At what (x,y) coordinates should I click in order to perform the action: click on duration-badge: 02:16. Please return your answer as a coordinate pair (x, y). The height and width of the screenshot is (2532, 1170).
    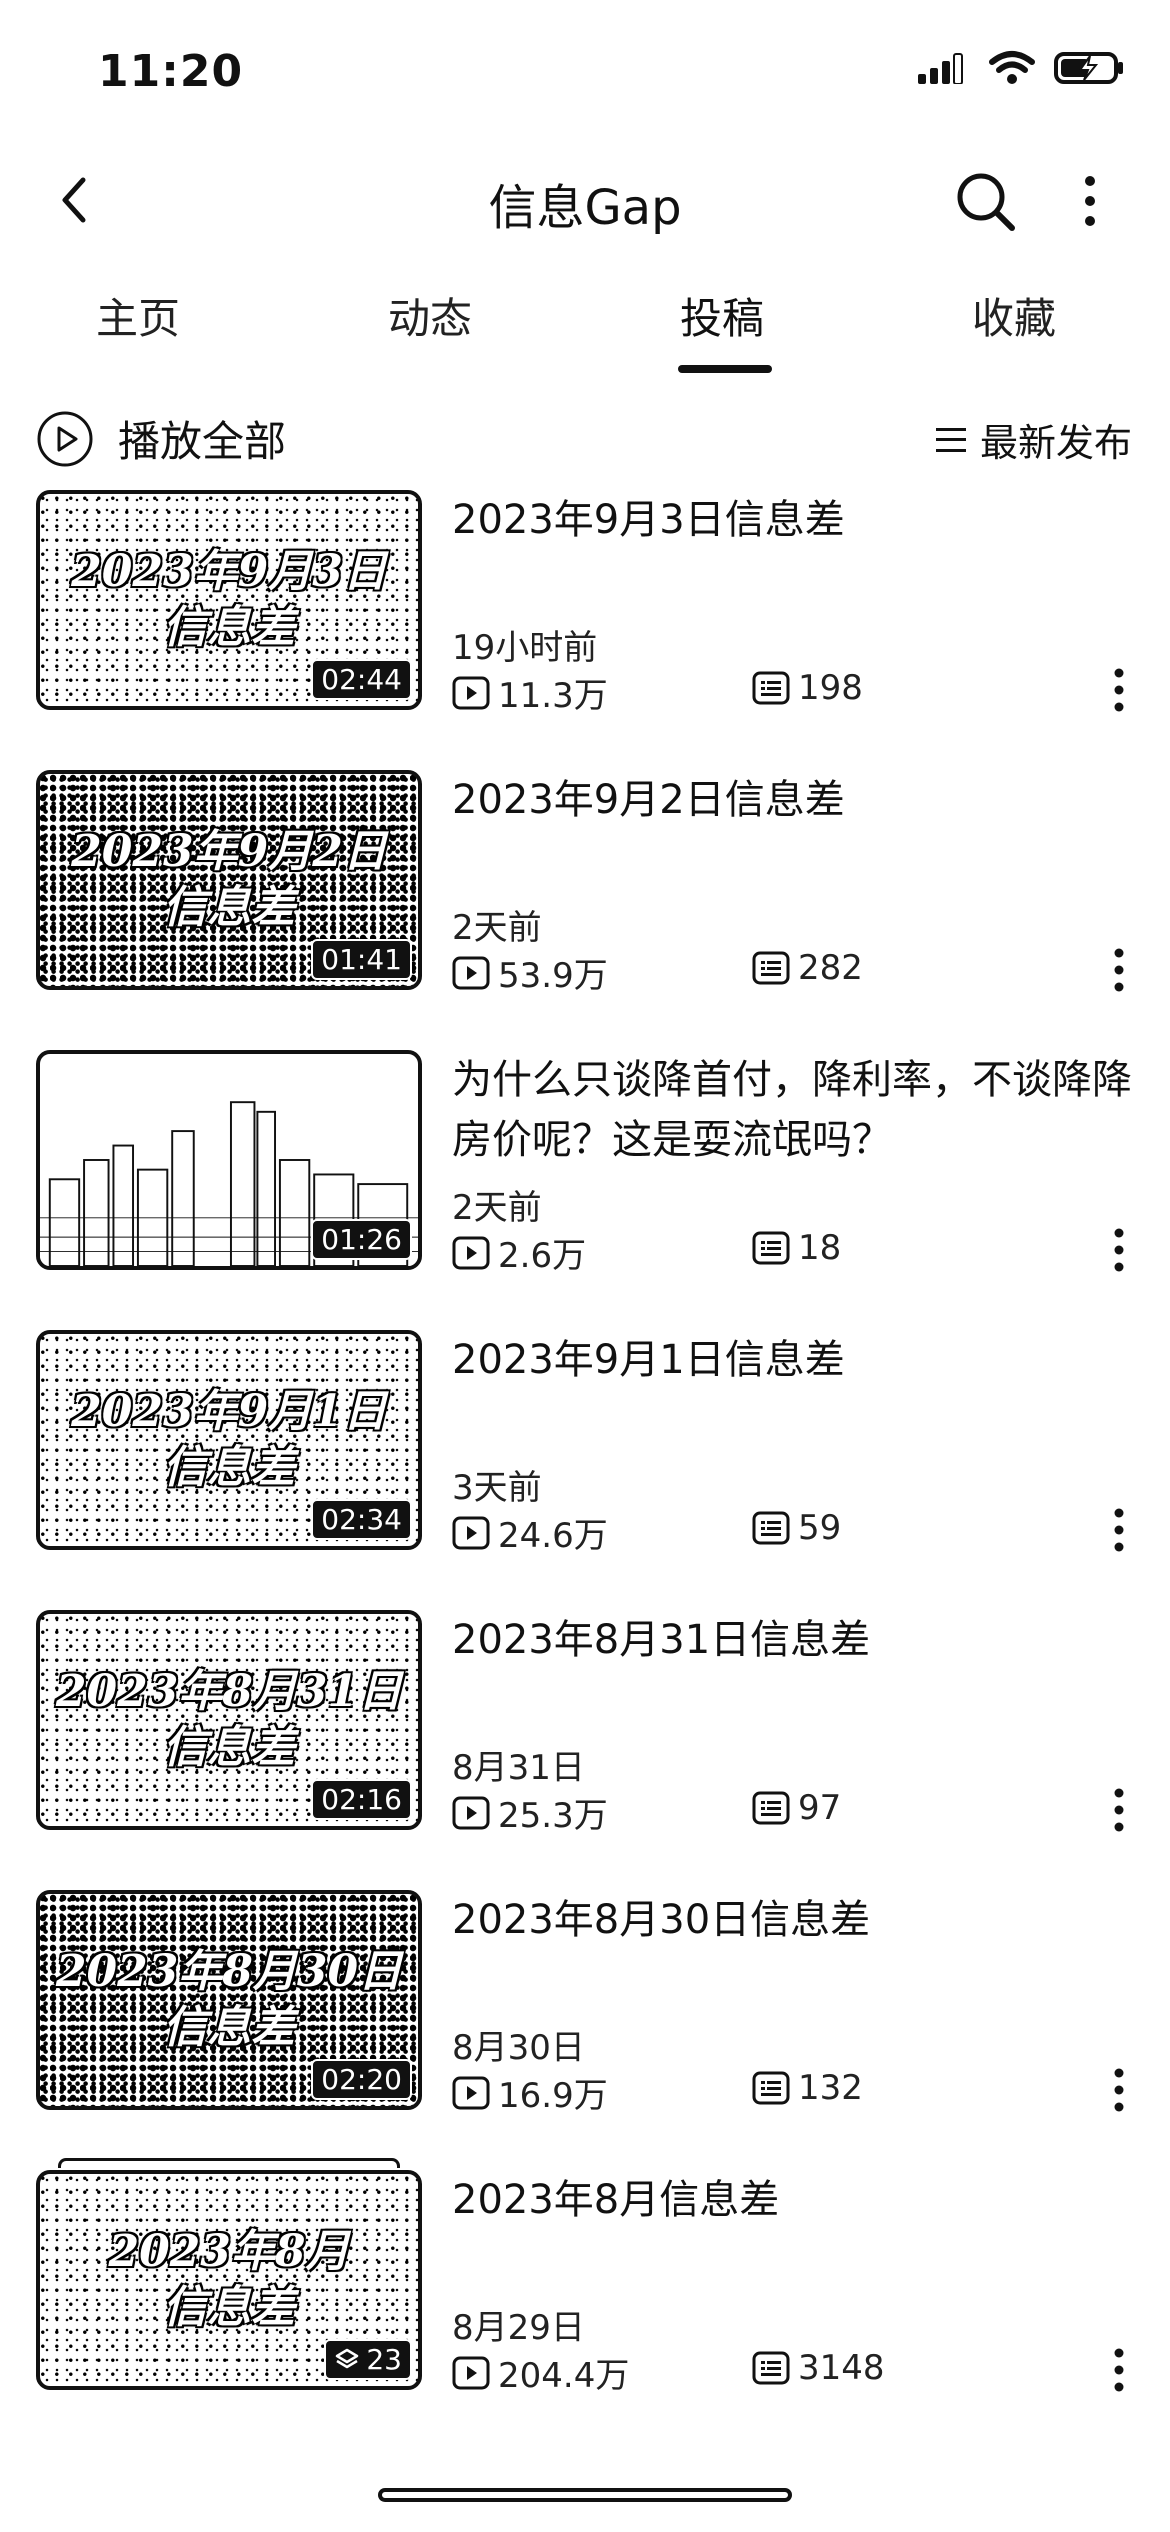
    Looking at the image, I should click on (361, 1799).